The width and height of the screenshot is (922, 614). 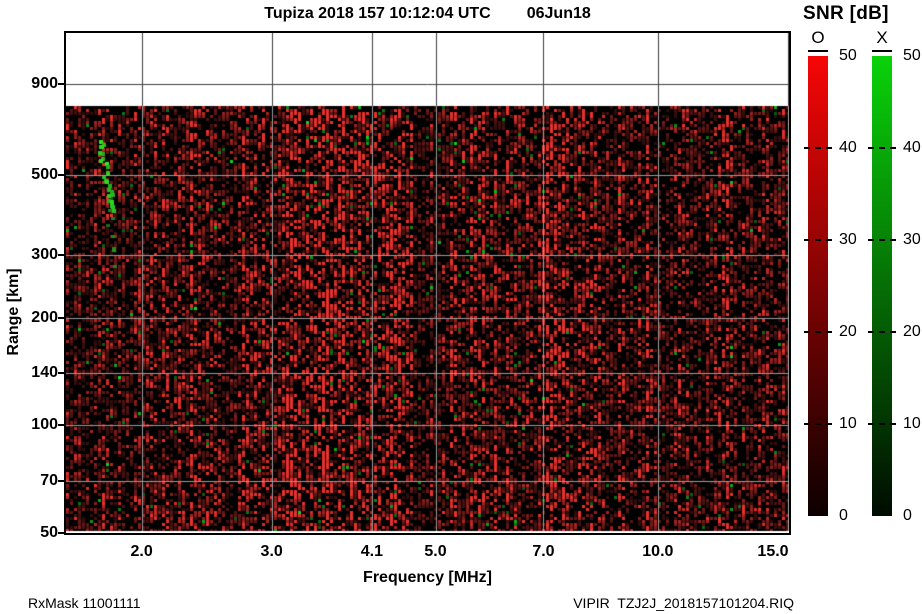 What do you see at coordinates (912, 331) in the screenshot?
I see `colorbar-tick-label: 20` at bounding box center [912, 331].